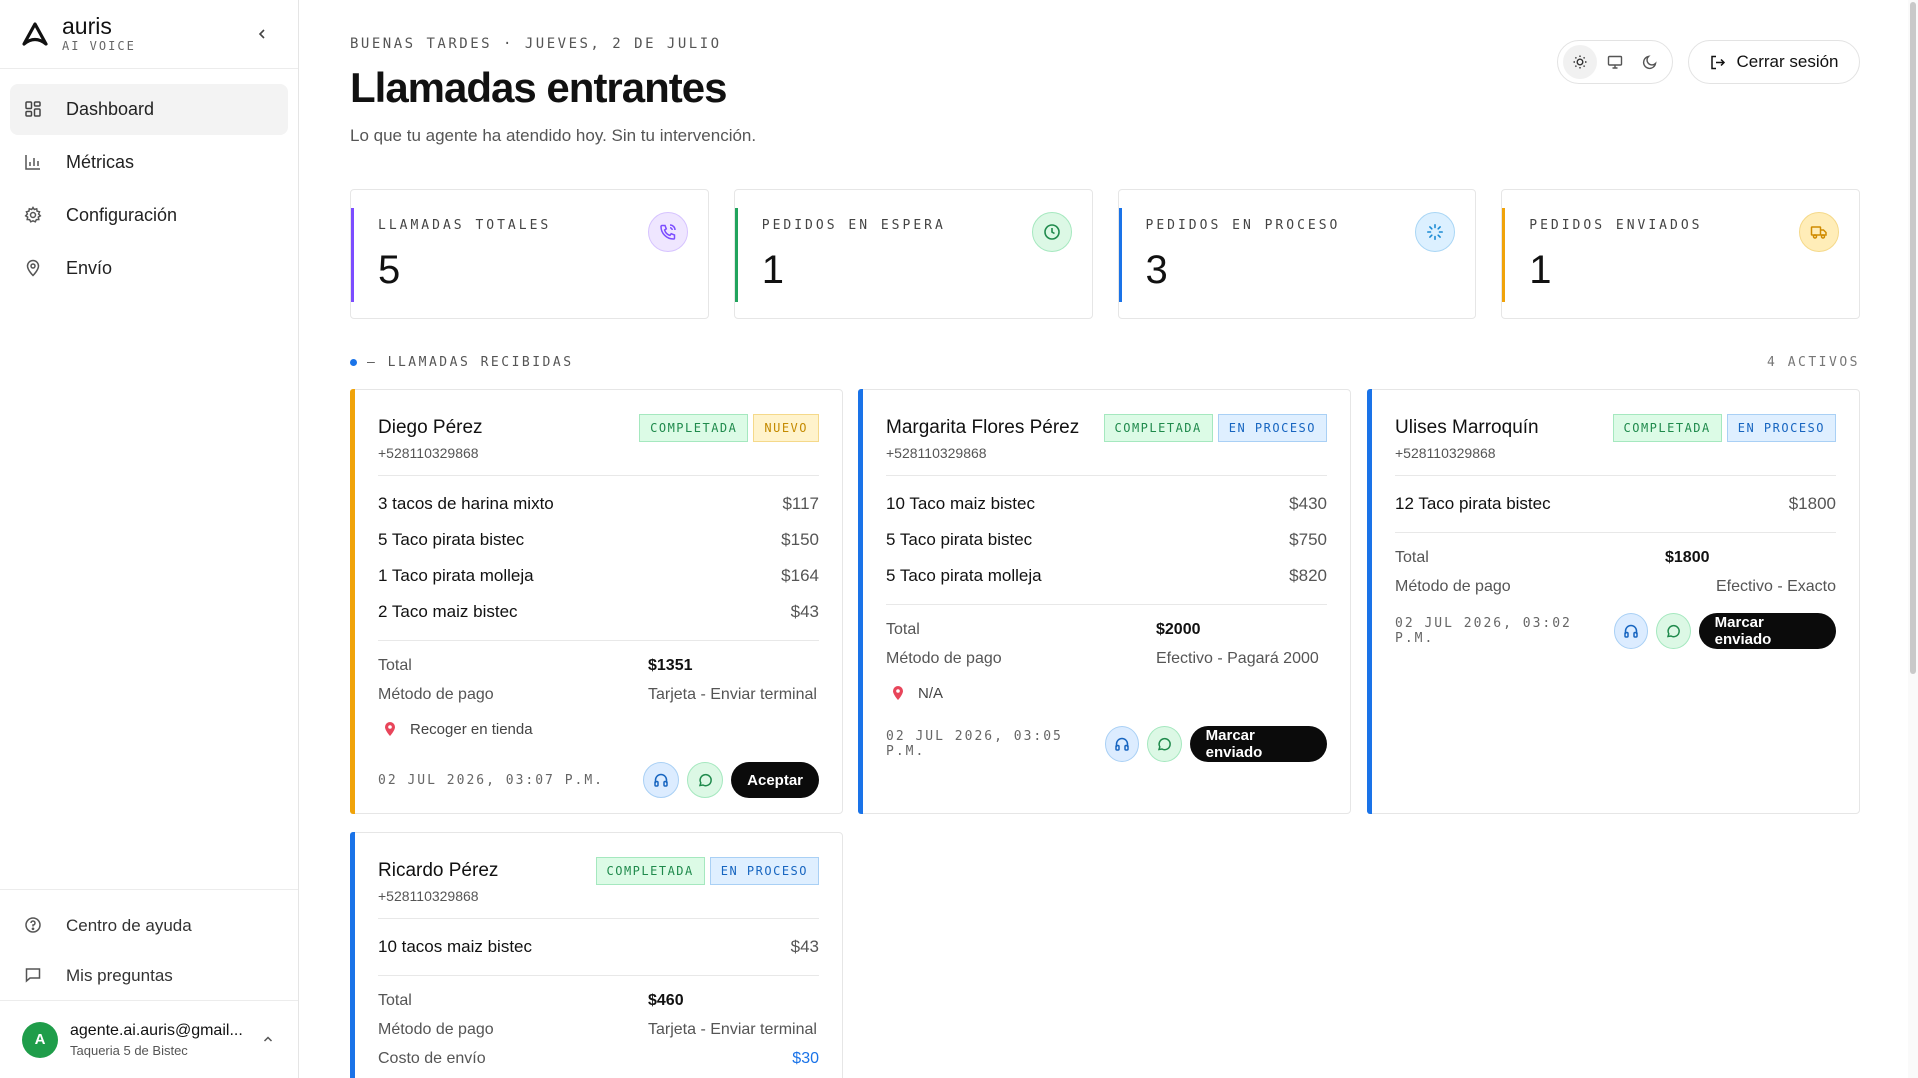  I want to click on avatar: A, so click(40, 1039).